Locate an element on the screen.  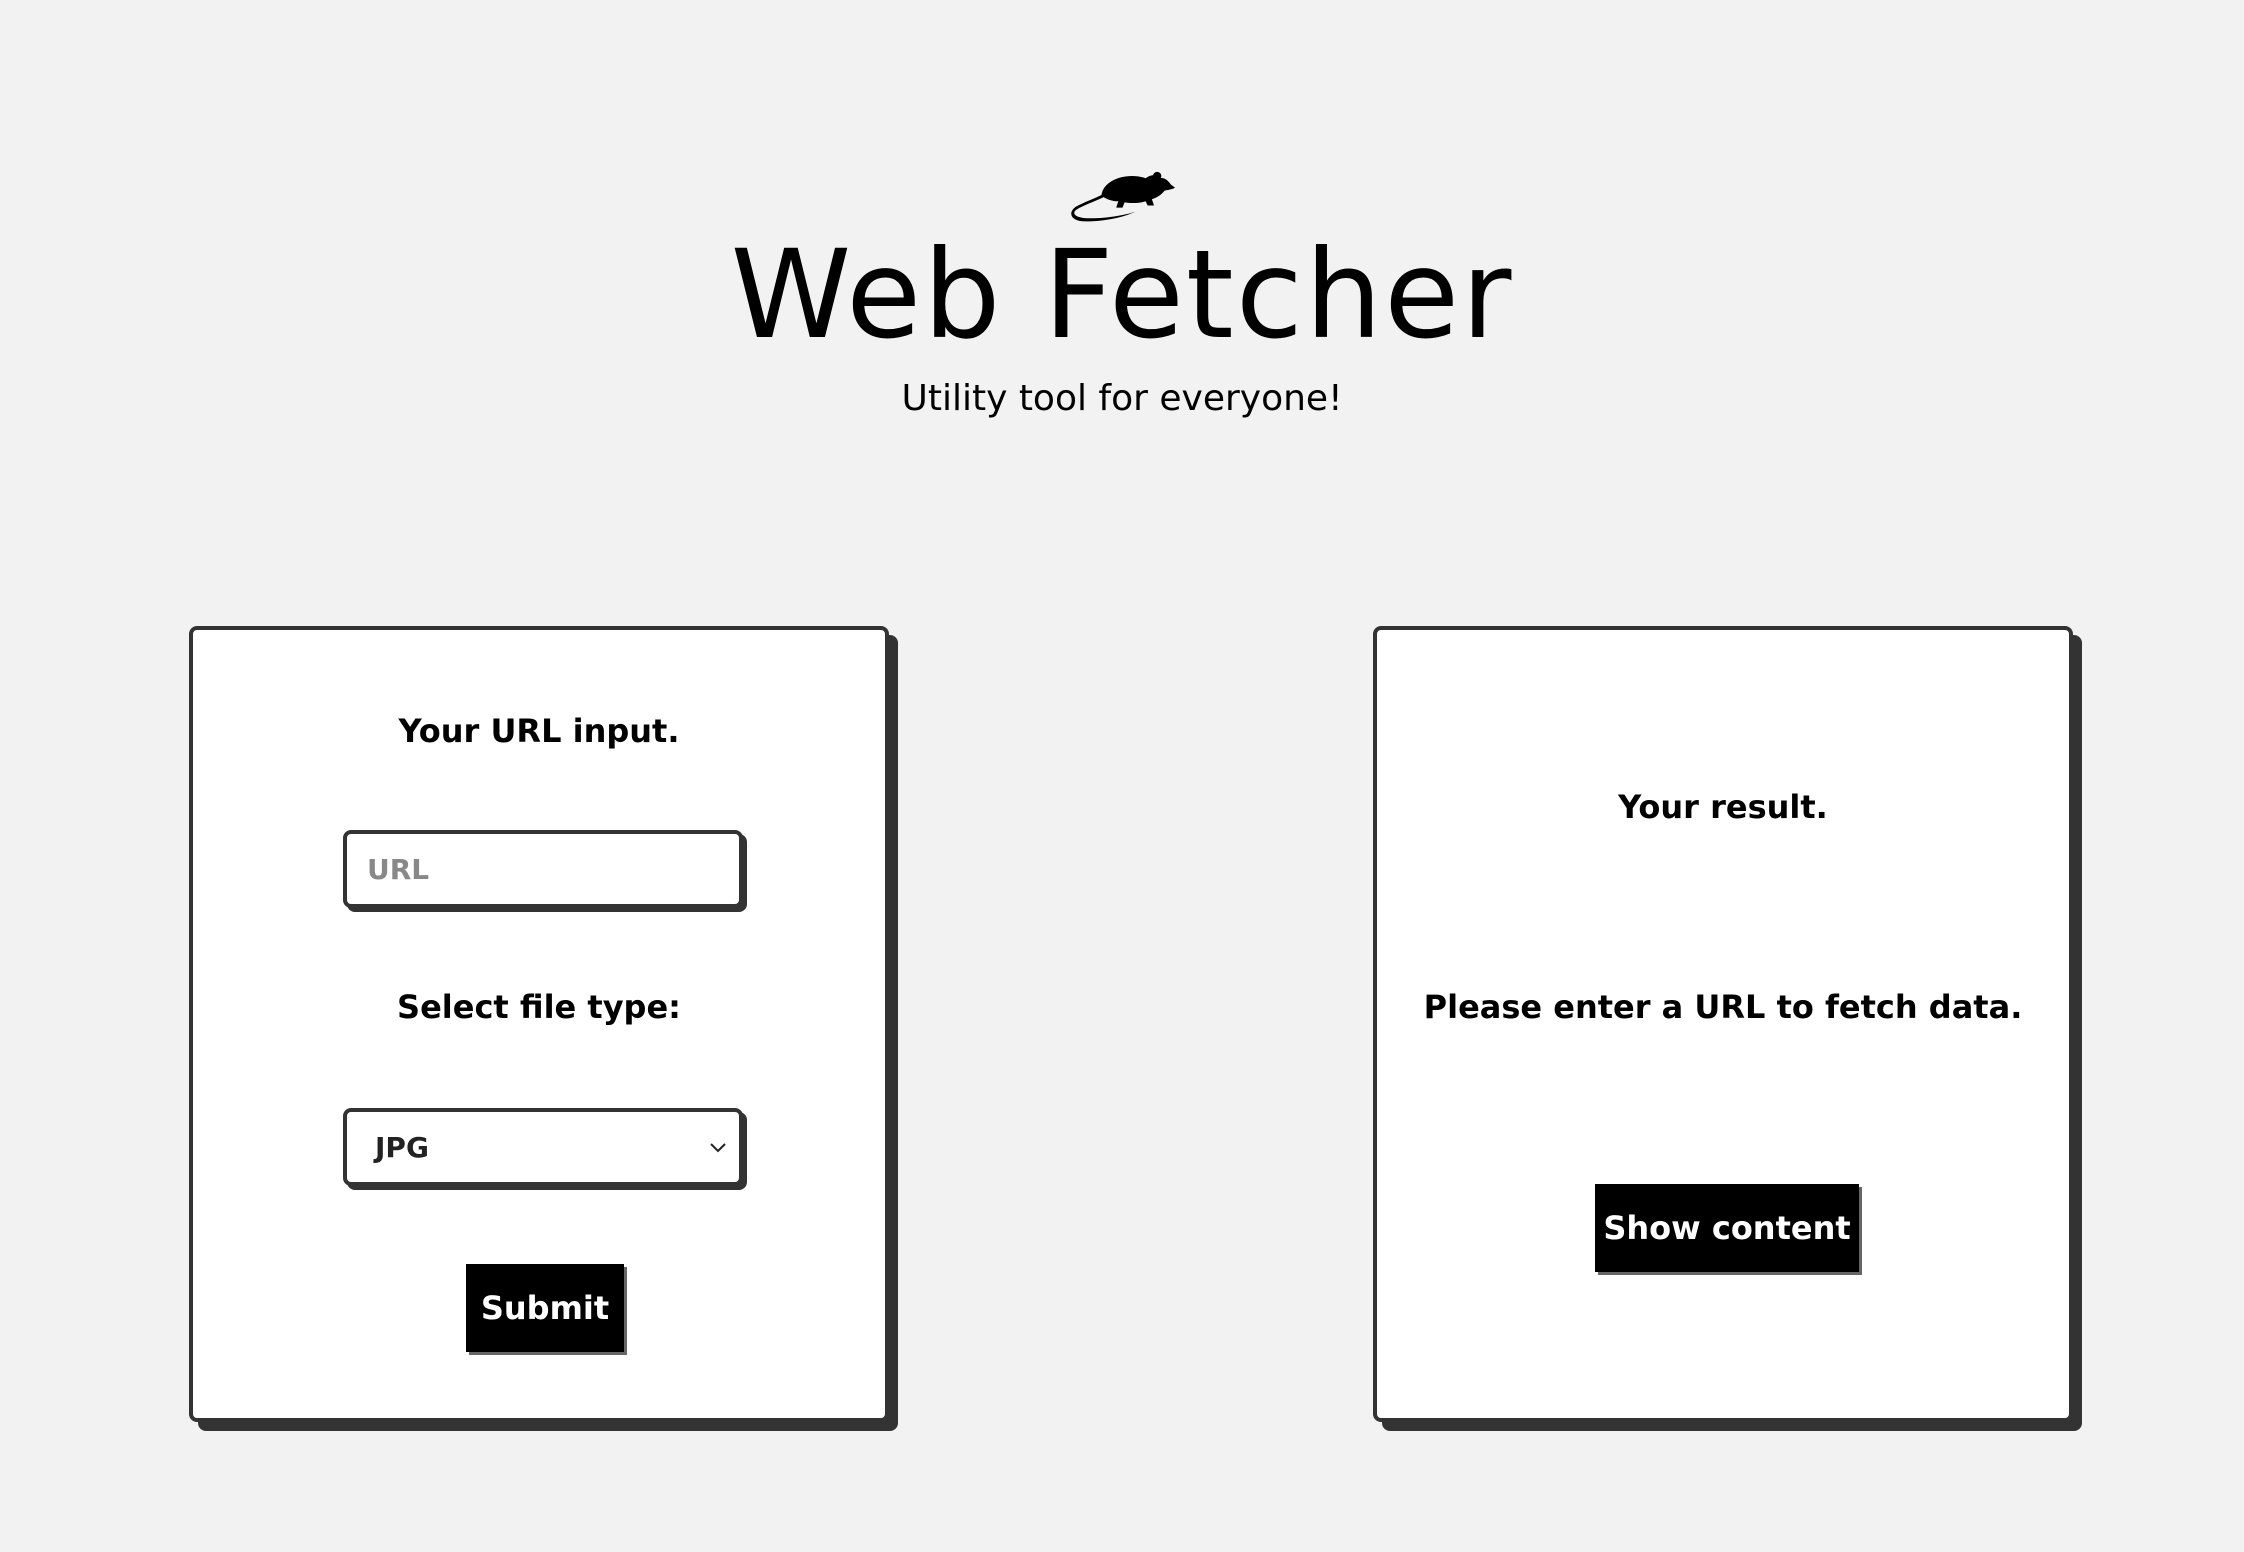
rat-icon is located at coordinates (1122, 196).